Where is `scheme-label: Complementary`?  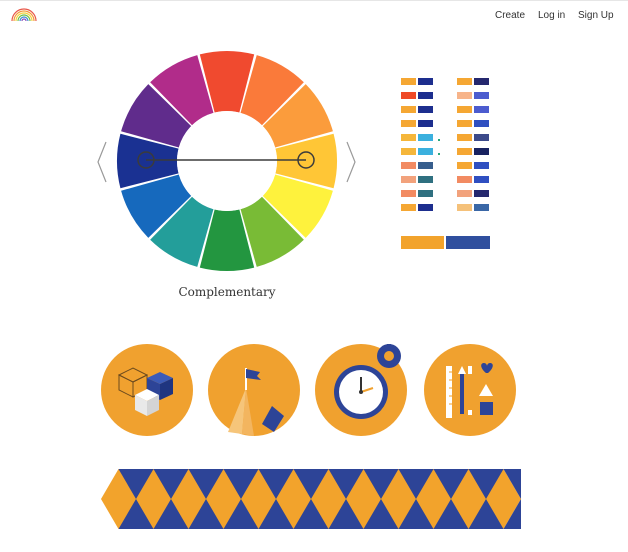
scheme-label: Complementary is located at coordinates (227, 292).